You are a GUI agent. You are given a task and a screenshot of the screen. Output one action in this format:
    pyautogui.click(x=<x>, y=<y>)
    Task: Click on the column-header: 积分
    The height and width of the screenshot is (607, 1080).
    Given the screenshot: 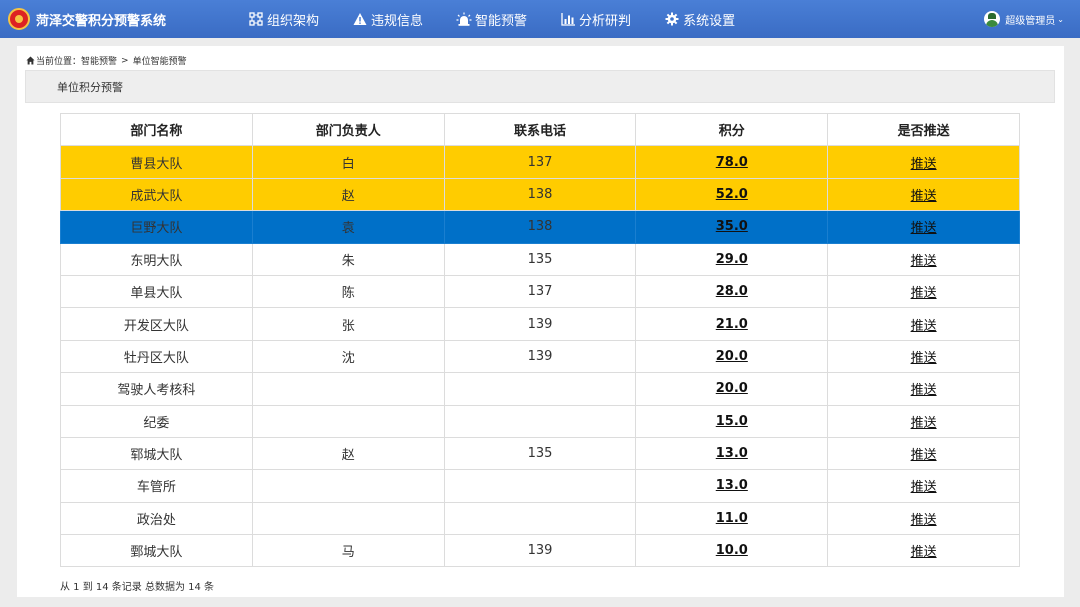 What is the action you would take?
    pyautogui.click(x=732, y=129)
    